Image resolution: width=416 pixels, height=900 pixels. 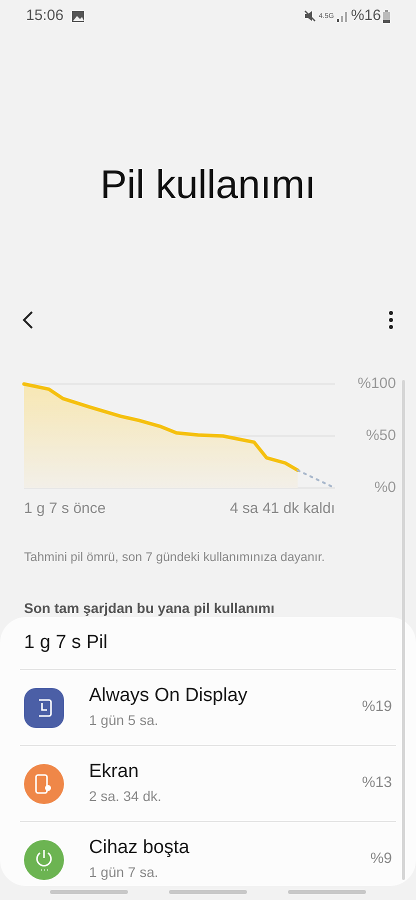 I want to click on item-percent: %19, so click(x=377, y=707).